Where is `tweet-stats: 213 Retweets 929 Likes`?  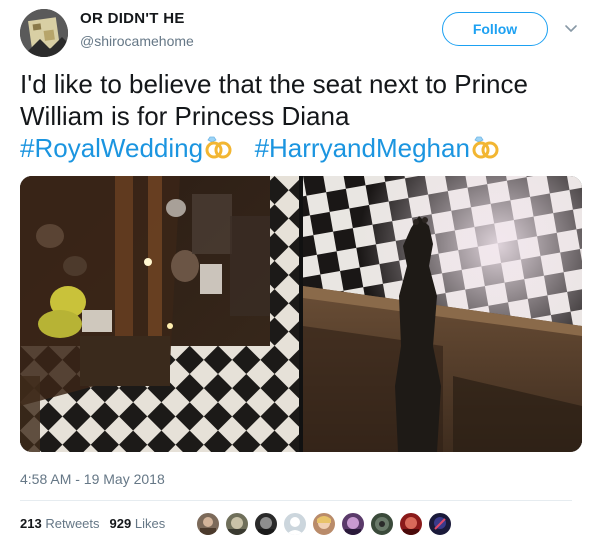
tweet-stats: 213 Retweets 929 Likes is located at coordinates (92, 523).